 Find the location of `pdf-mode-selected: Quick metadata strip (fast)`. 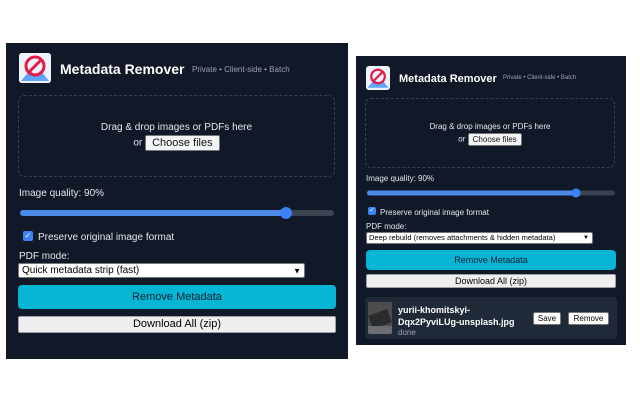

pdf-mode-selected: Quick metadata strip (fast) is located at coordinates (81, 270).